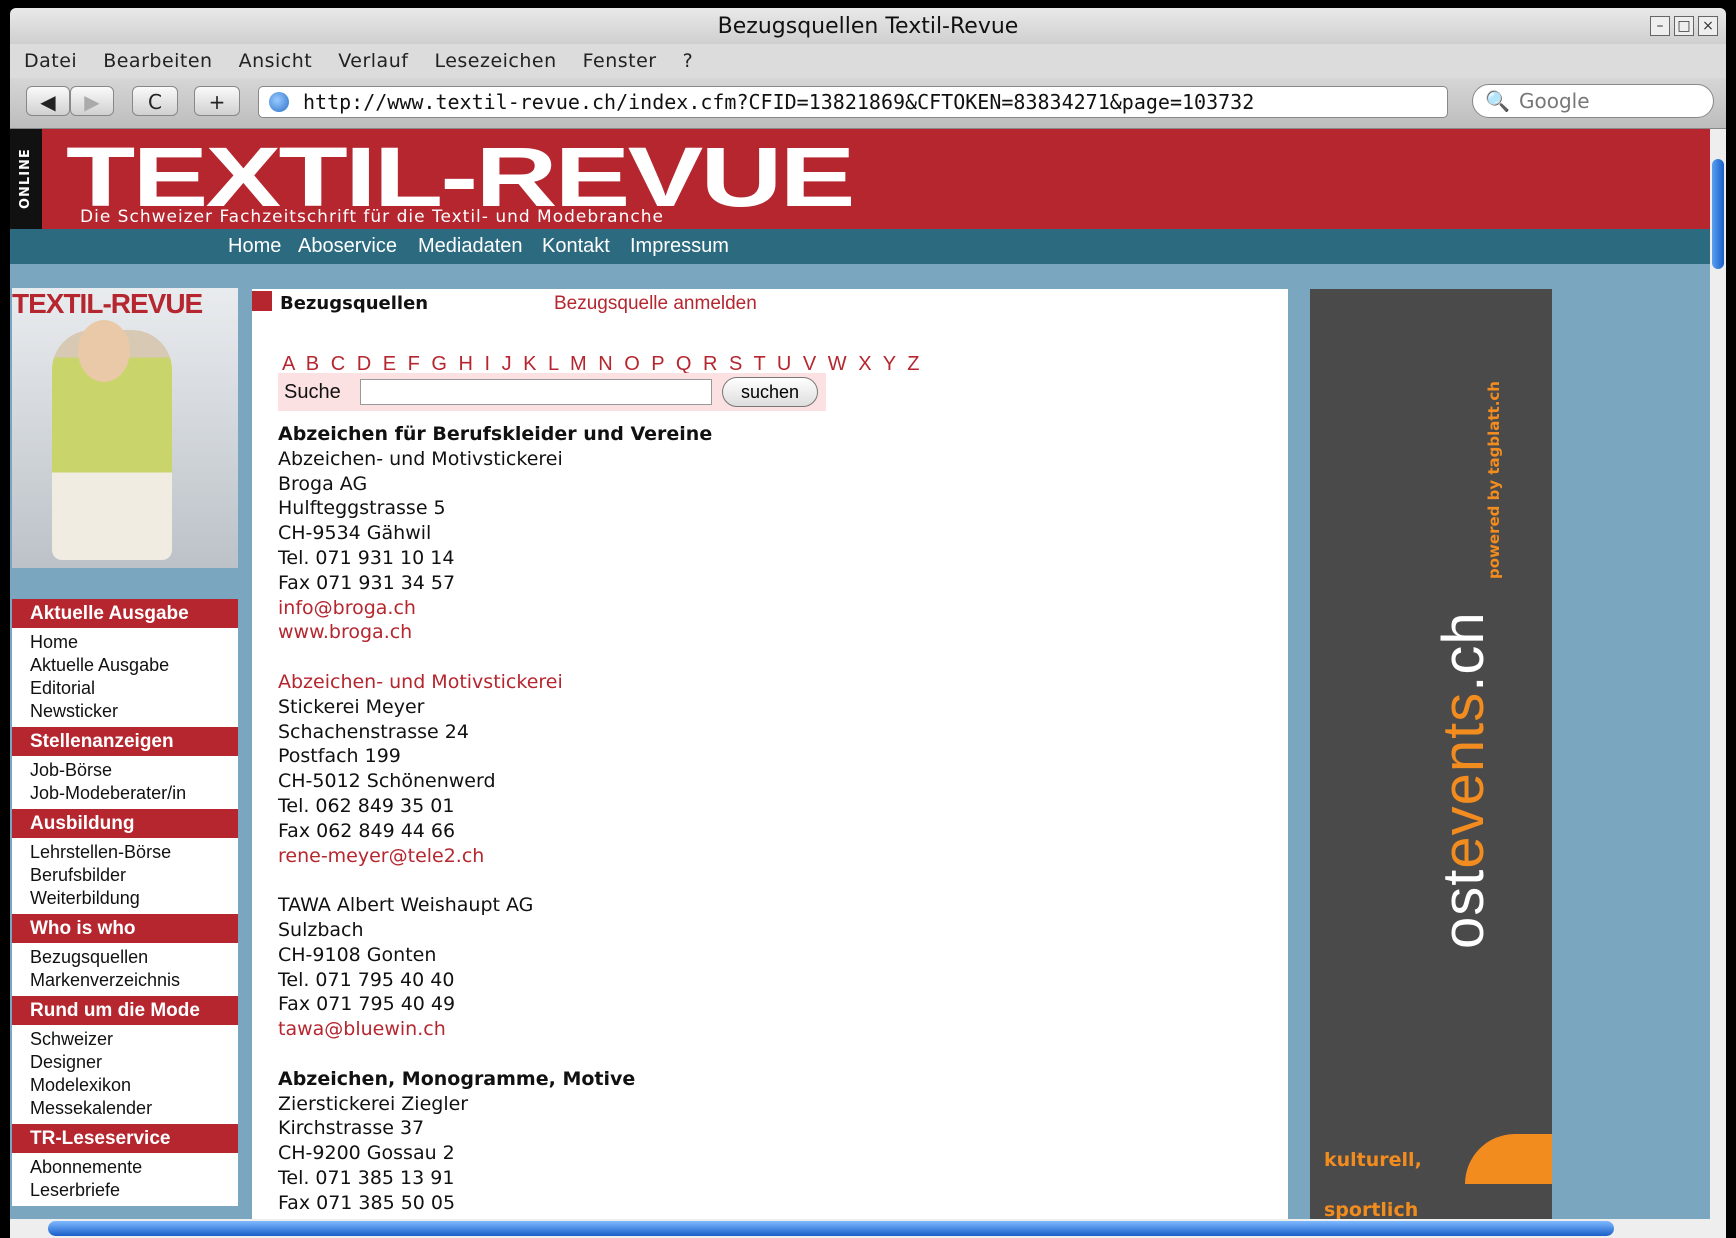 The height and width of the screenshot is (1238, 1736). I want to click on window-title: Bezugsquellen Textil-Revue, so click(868, 26).